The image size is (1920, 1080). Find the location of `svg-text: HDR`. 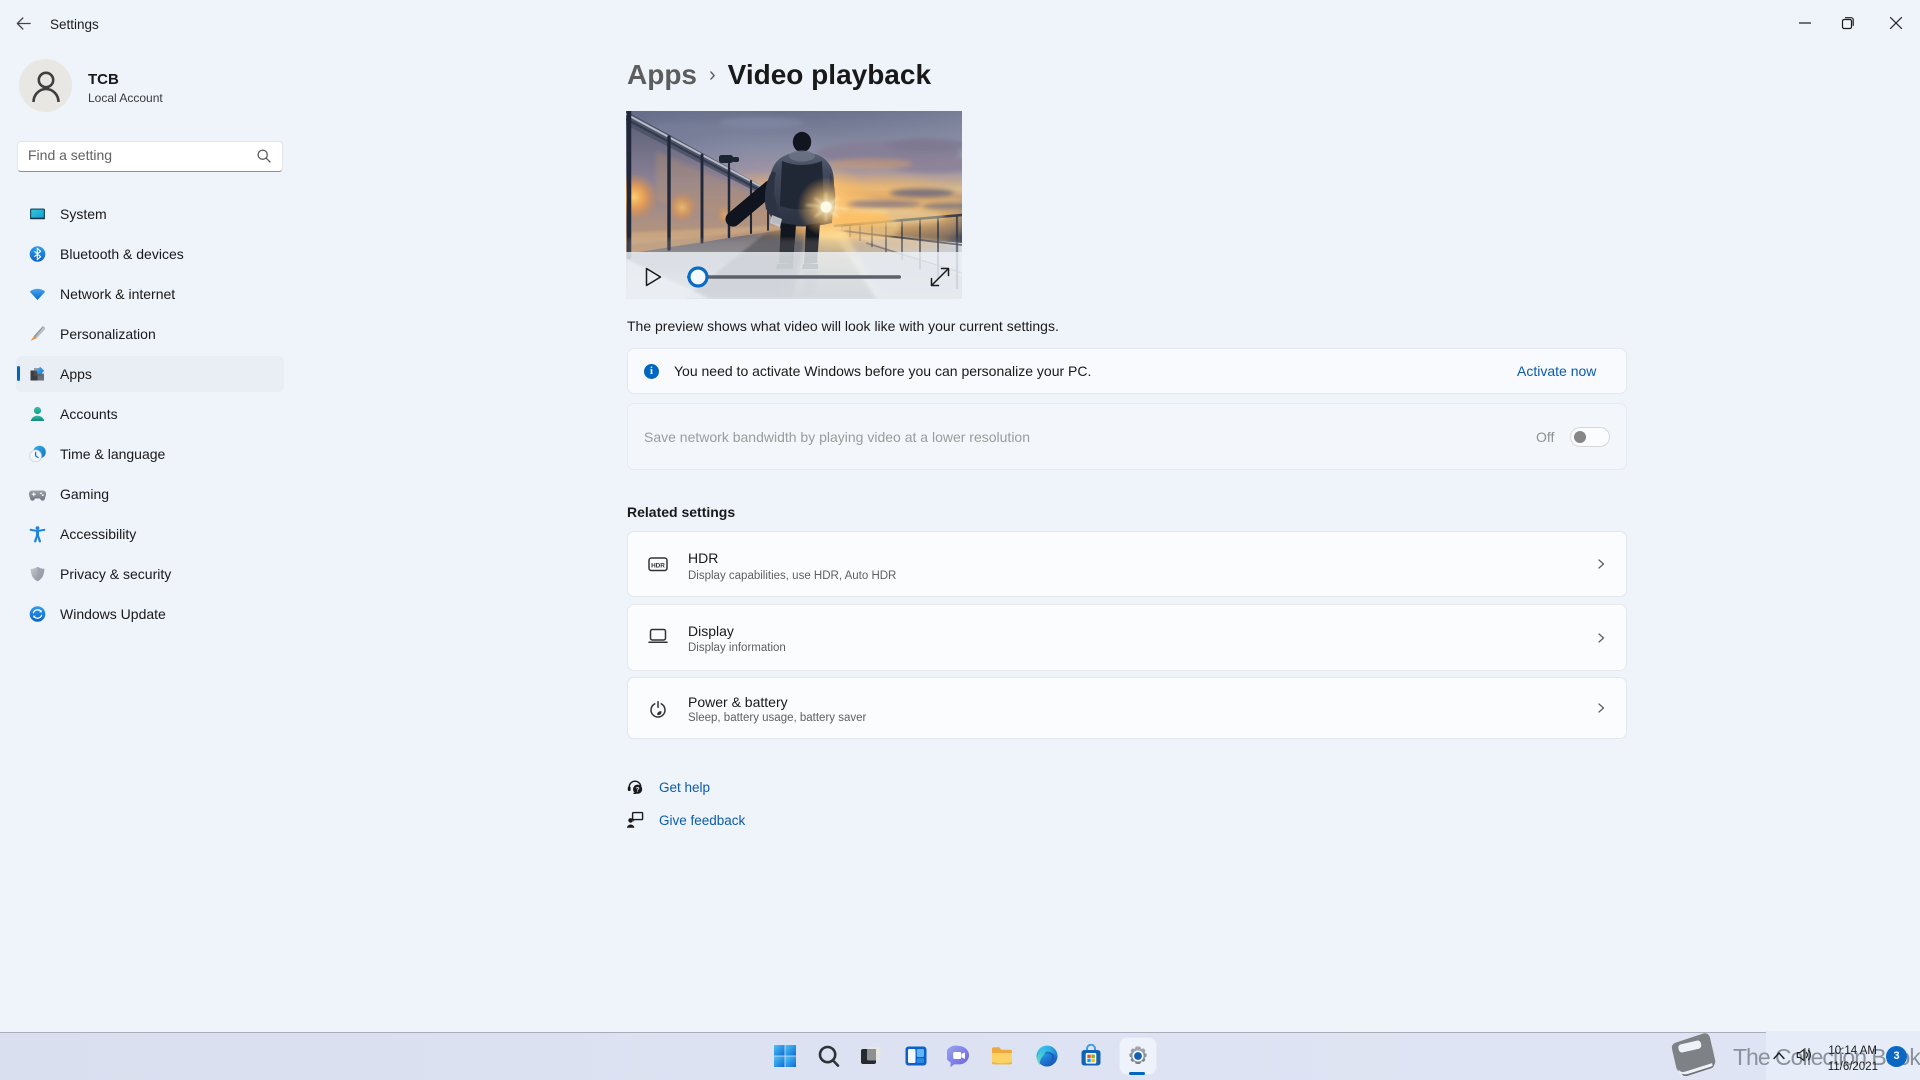

svg-text: HDR is located at coordinates (658, 565).